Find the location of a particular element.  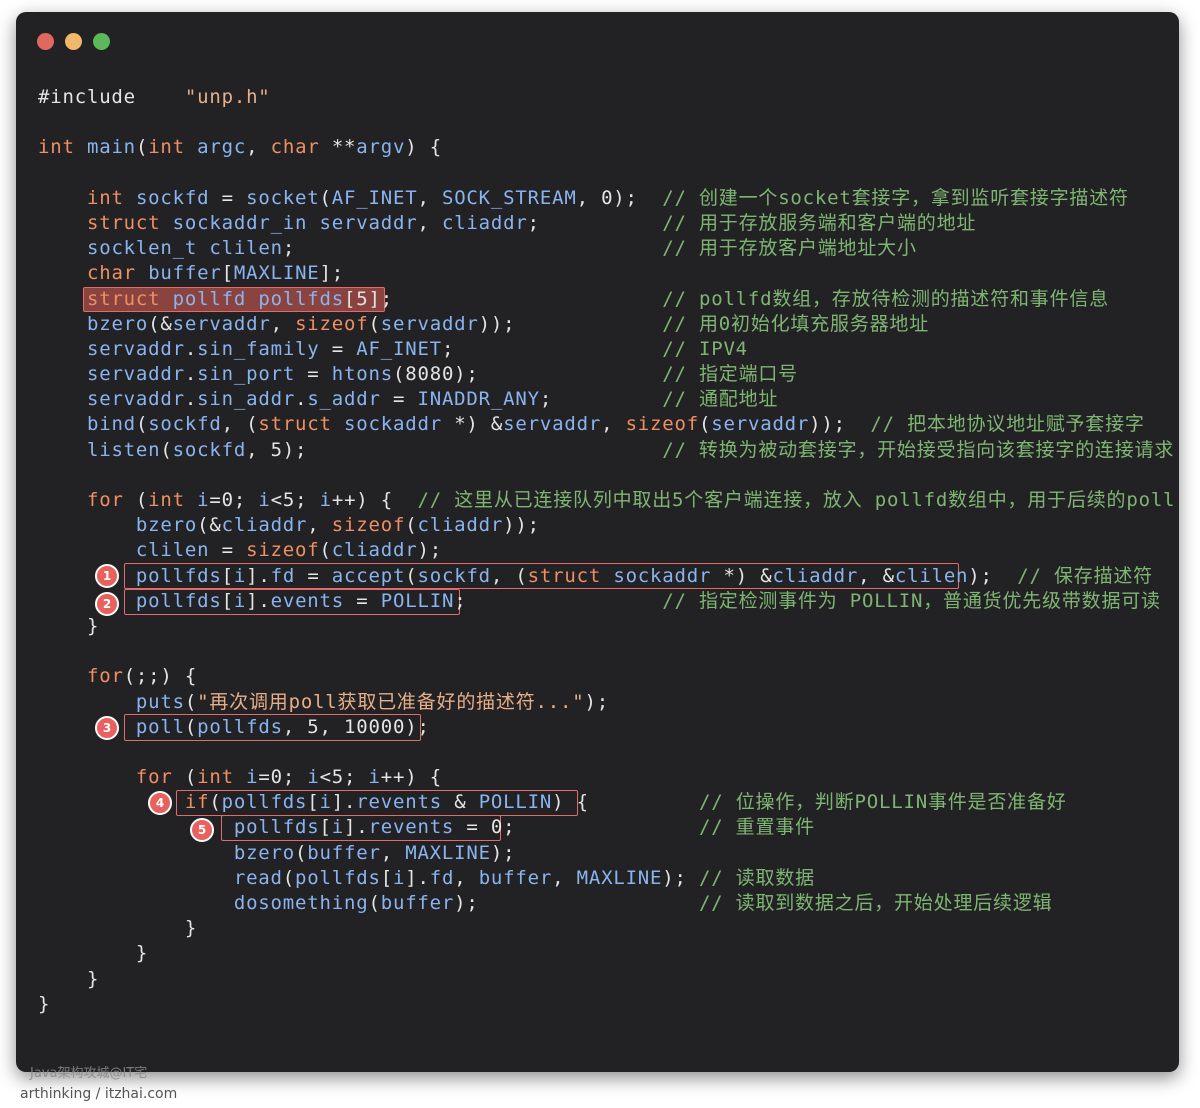

code-line: bzero(buffer, MAXLINE); is located at coordinates (374, 852).